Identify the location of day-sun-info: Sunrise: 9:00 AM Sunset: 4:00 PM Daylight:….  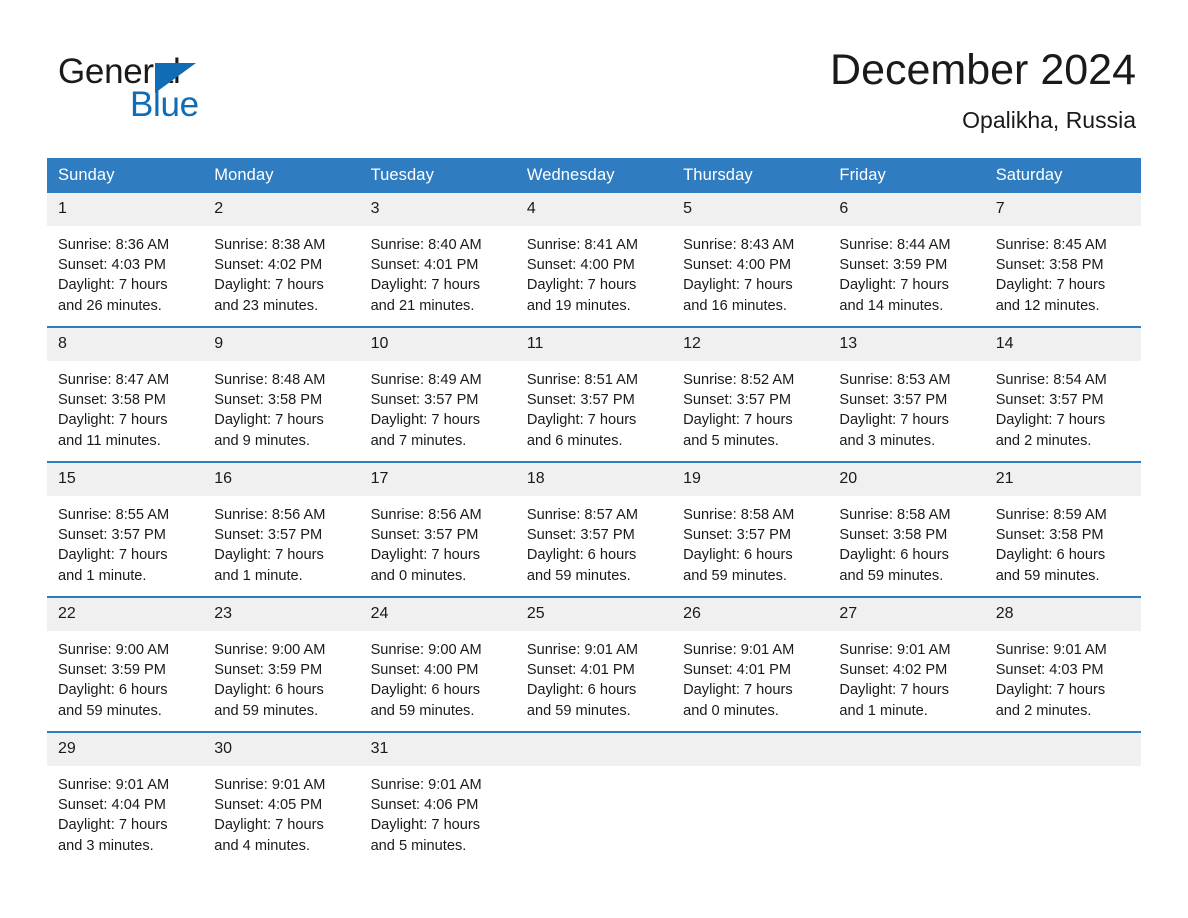
(438, 676).